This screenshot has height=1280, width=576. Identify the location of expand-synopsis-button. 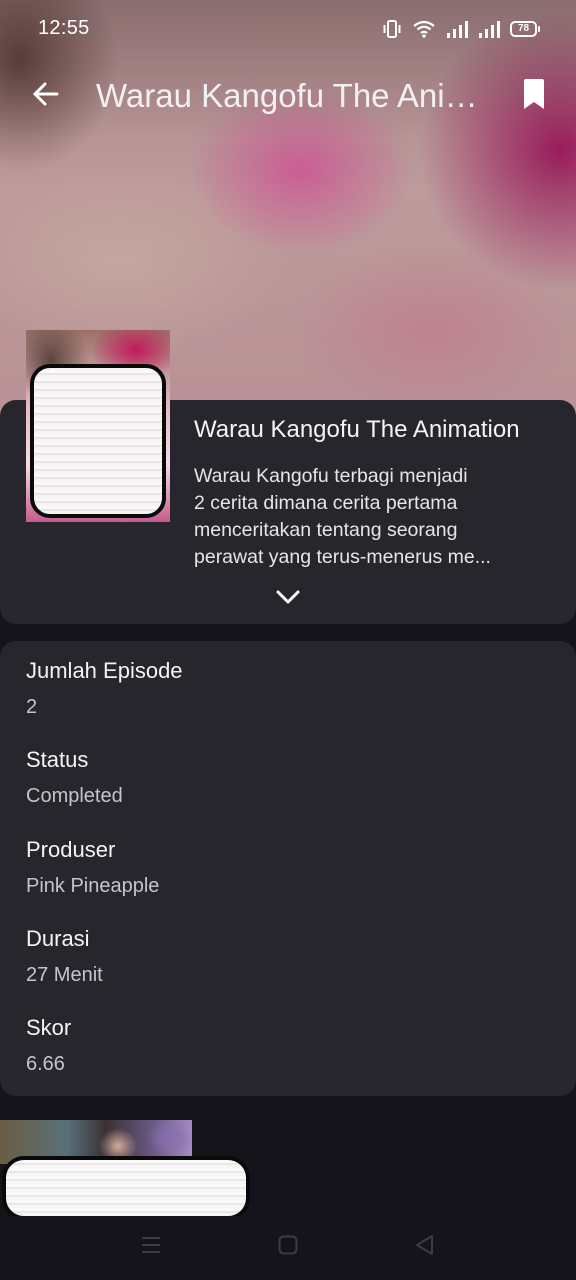
(288, 599).